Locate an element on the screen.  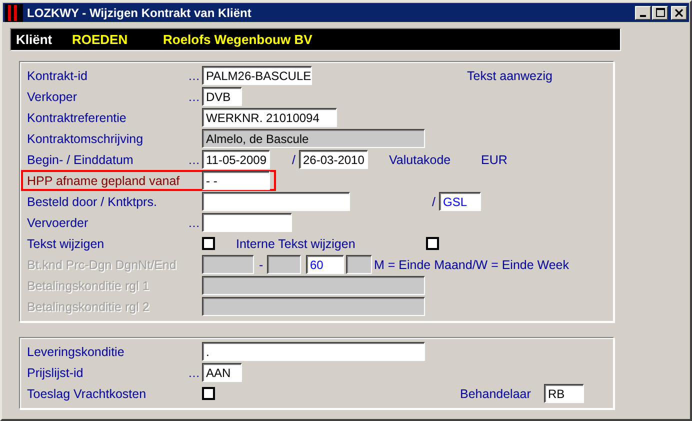
close-icon is located at coordinates (679, 12).